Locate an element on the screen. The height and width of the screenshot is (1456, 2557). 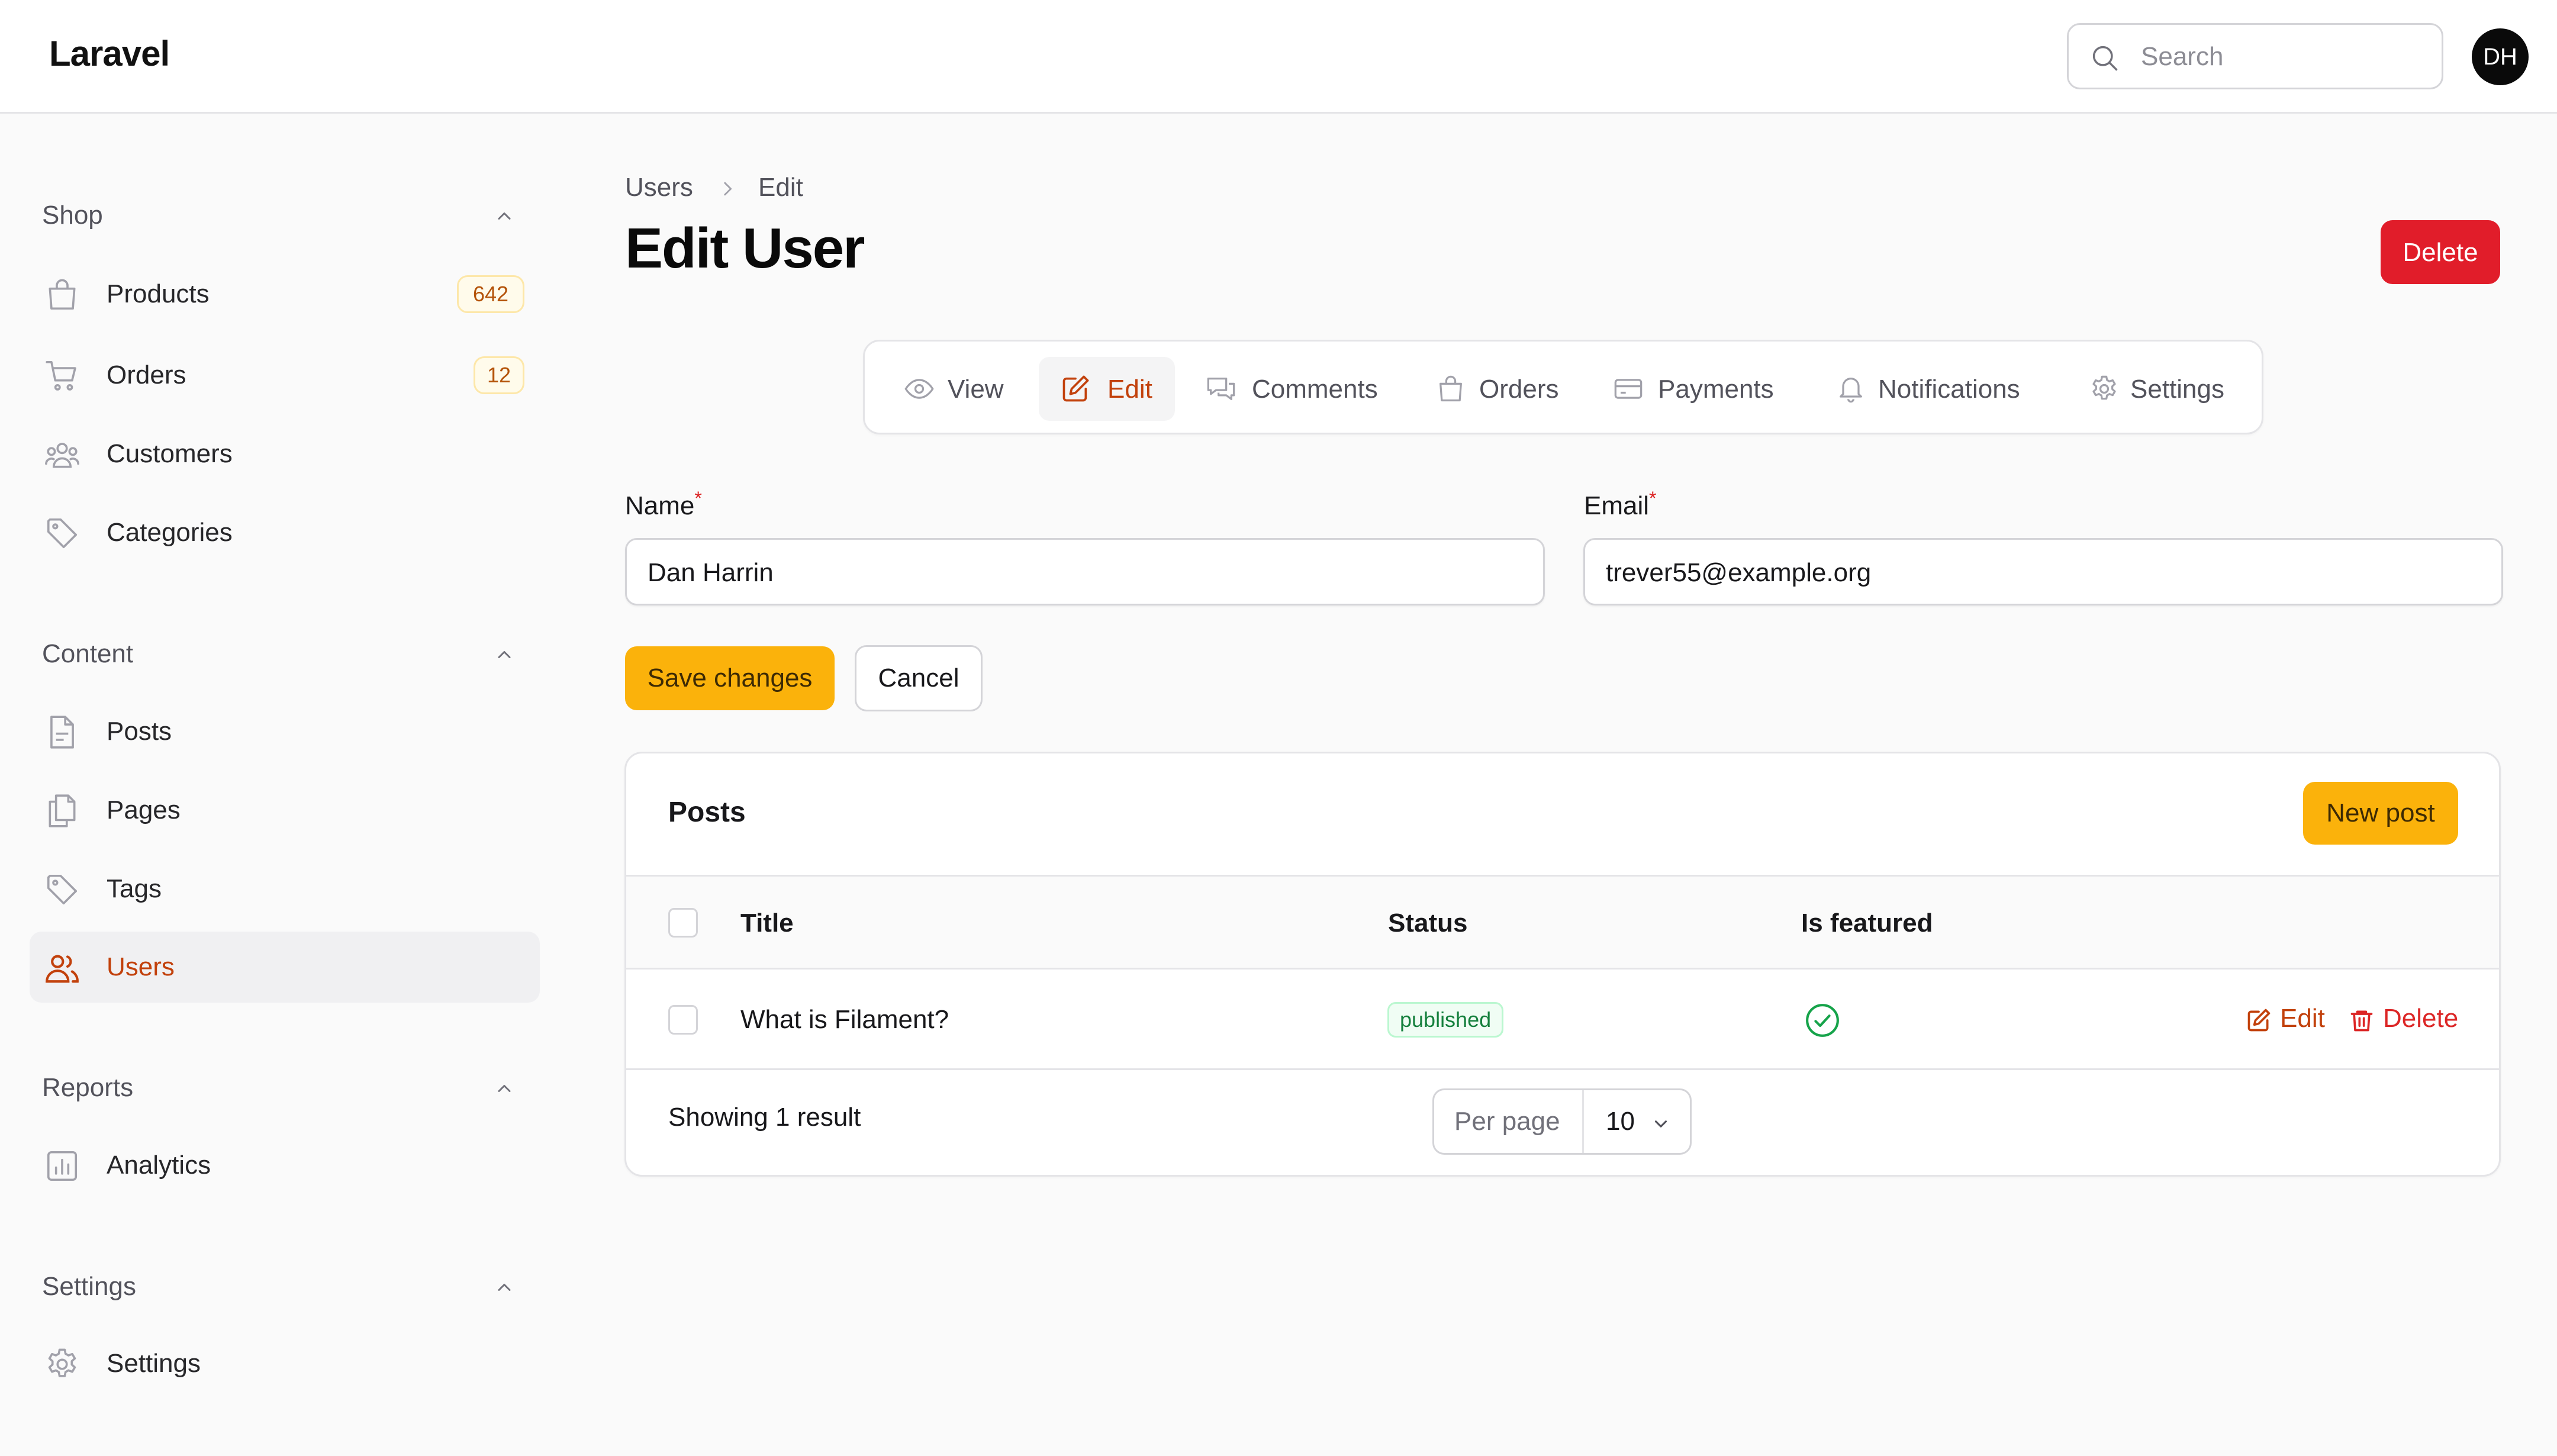
sidebar-item-posts: Posts is located at coordinates (285, 731).